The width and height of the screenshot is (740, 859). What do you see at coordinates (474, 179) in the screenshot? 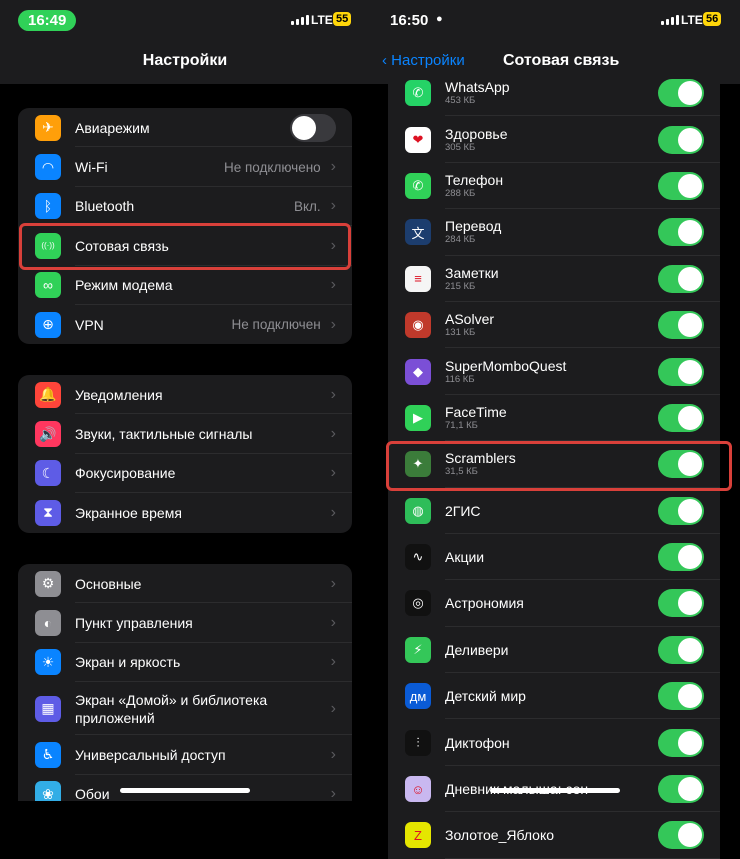
I see `app-name: Телефон` at bounding box center [474, 179].